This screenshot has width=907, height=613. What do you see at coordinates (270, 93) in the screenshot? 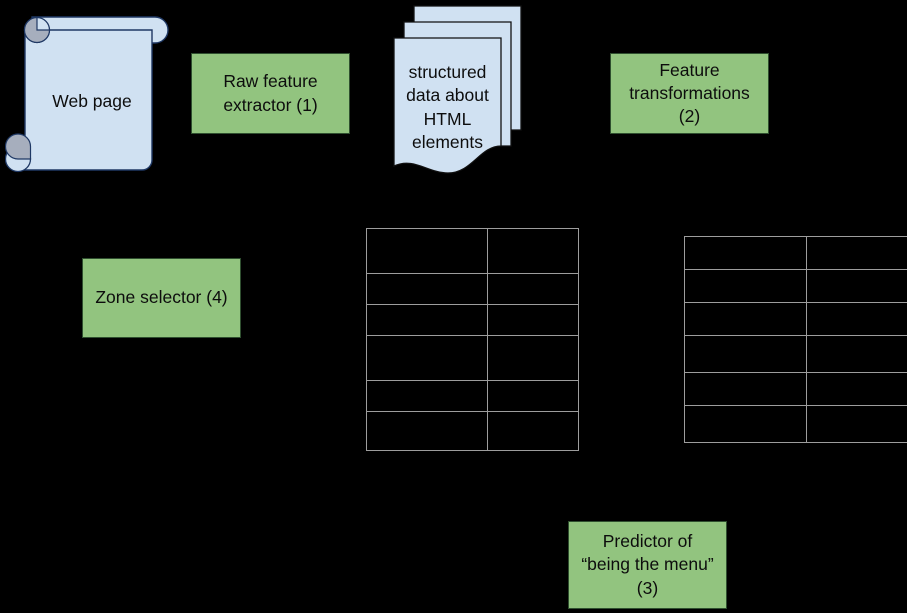
I see `raw-feature-extractor-node: Raw feature extractor (1)` at bounding box center [270, 93].